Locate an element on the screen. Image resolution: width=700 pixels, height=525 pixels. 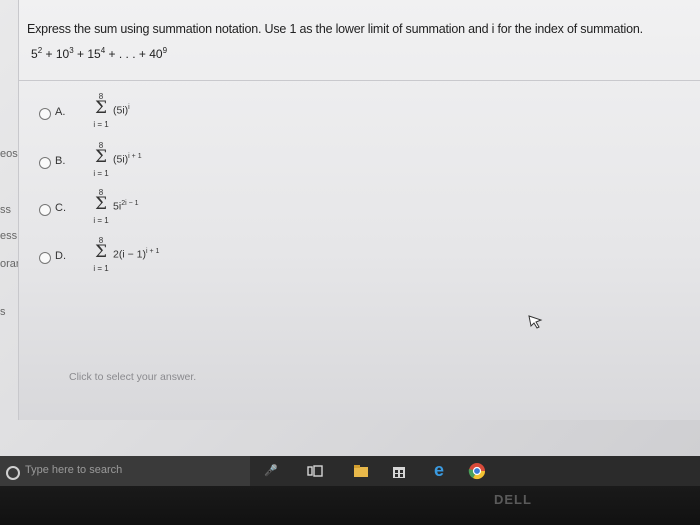
cortana-icon is located at coordinates (13, 473).